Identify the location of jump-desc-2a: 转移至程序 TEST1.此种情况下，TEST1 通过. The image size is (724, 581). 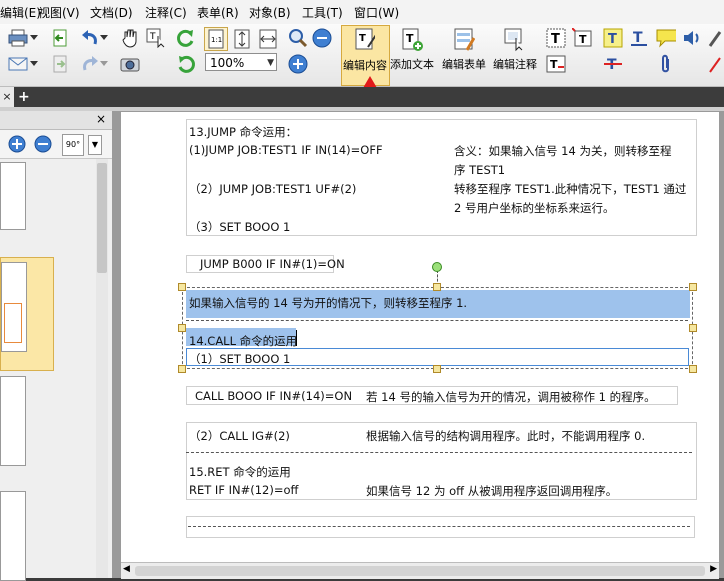
(570, 189).